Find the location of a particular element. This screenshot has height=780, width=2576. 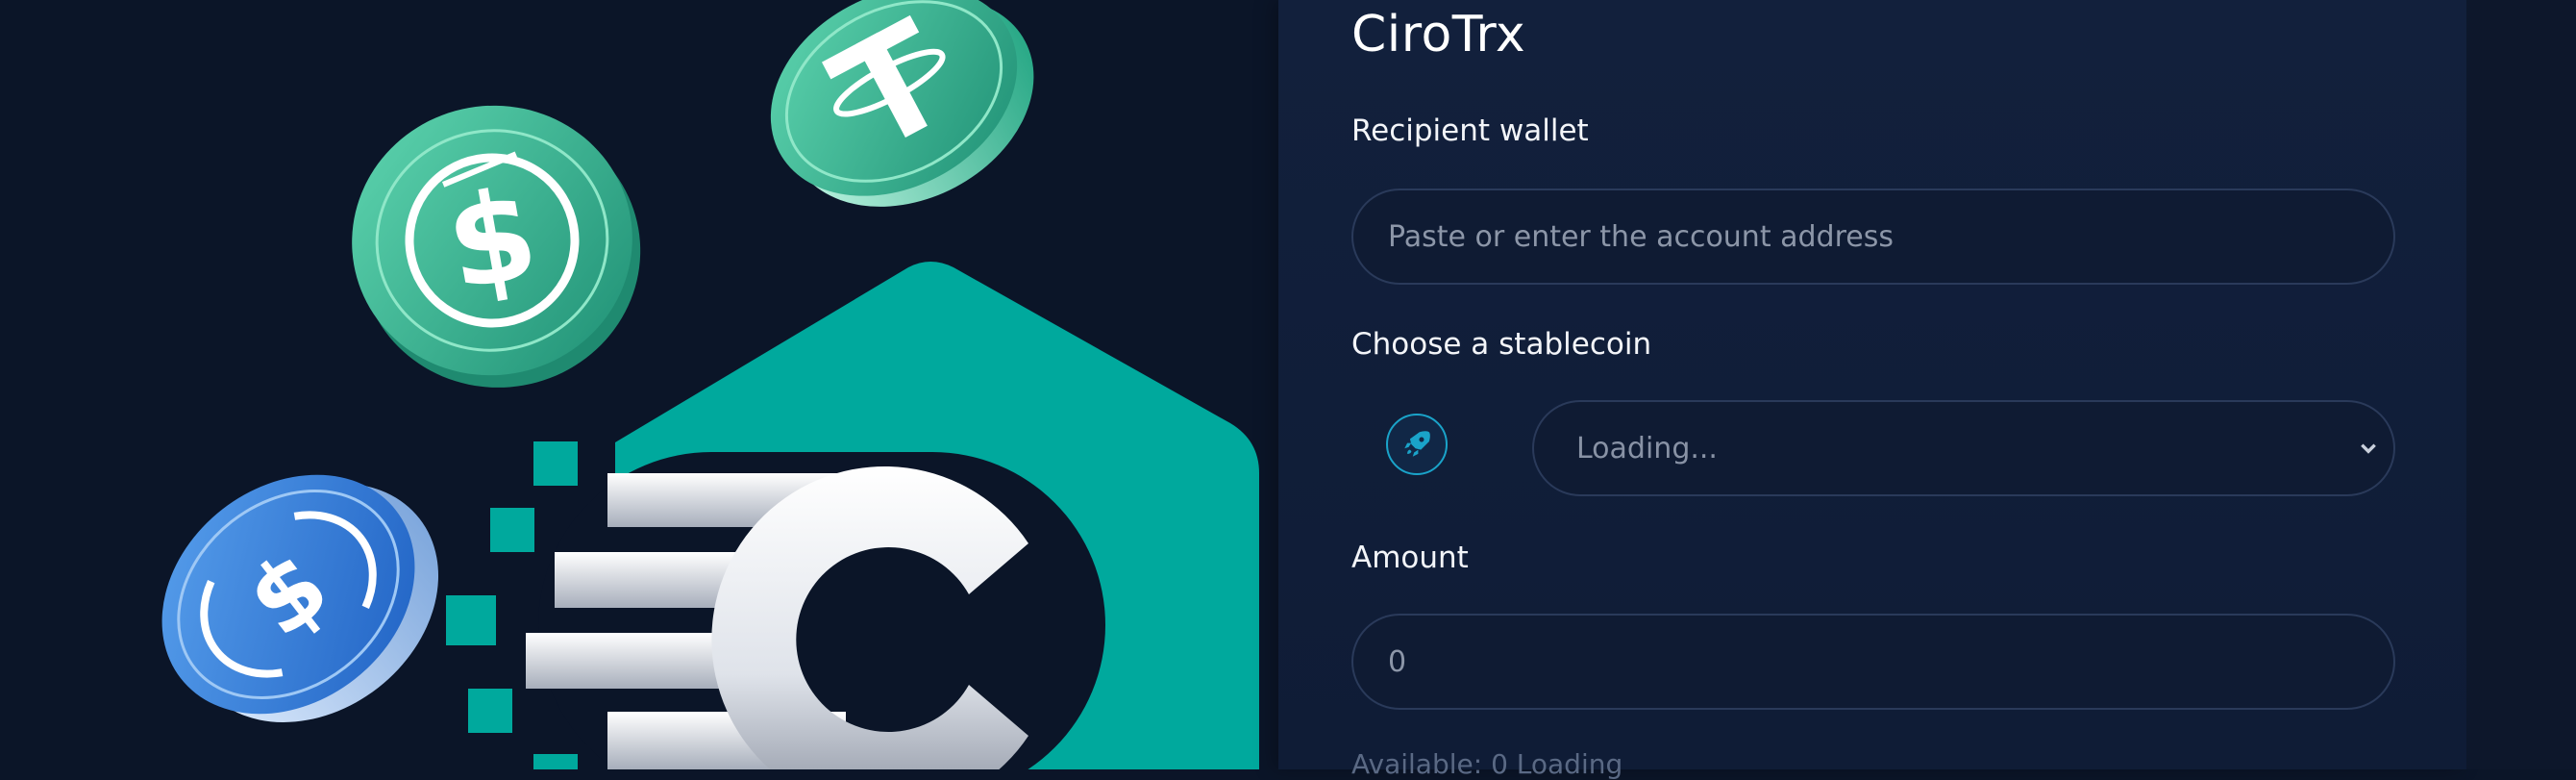

amount-input is located at coordinates (1873, 662).